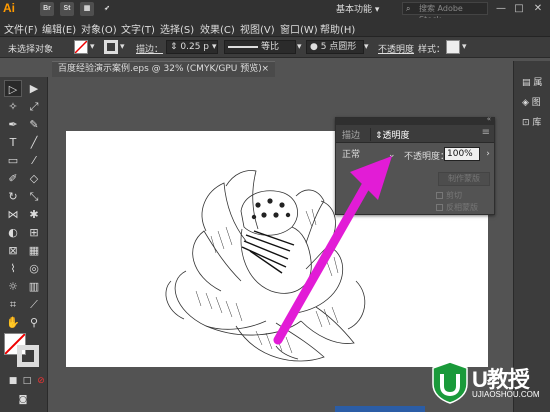  Describe the element at coordinates (490, 386) in the screenshot. I see `watermark-logo: U教授 UJIAOSHOU.COM` at that location.